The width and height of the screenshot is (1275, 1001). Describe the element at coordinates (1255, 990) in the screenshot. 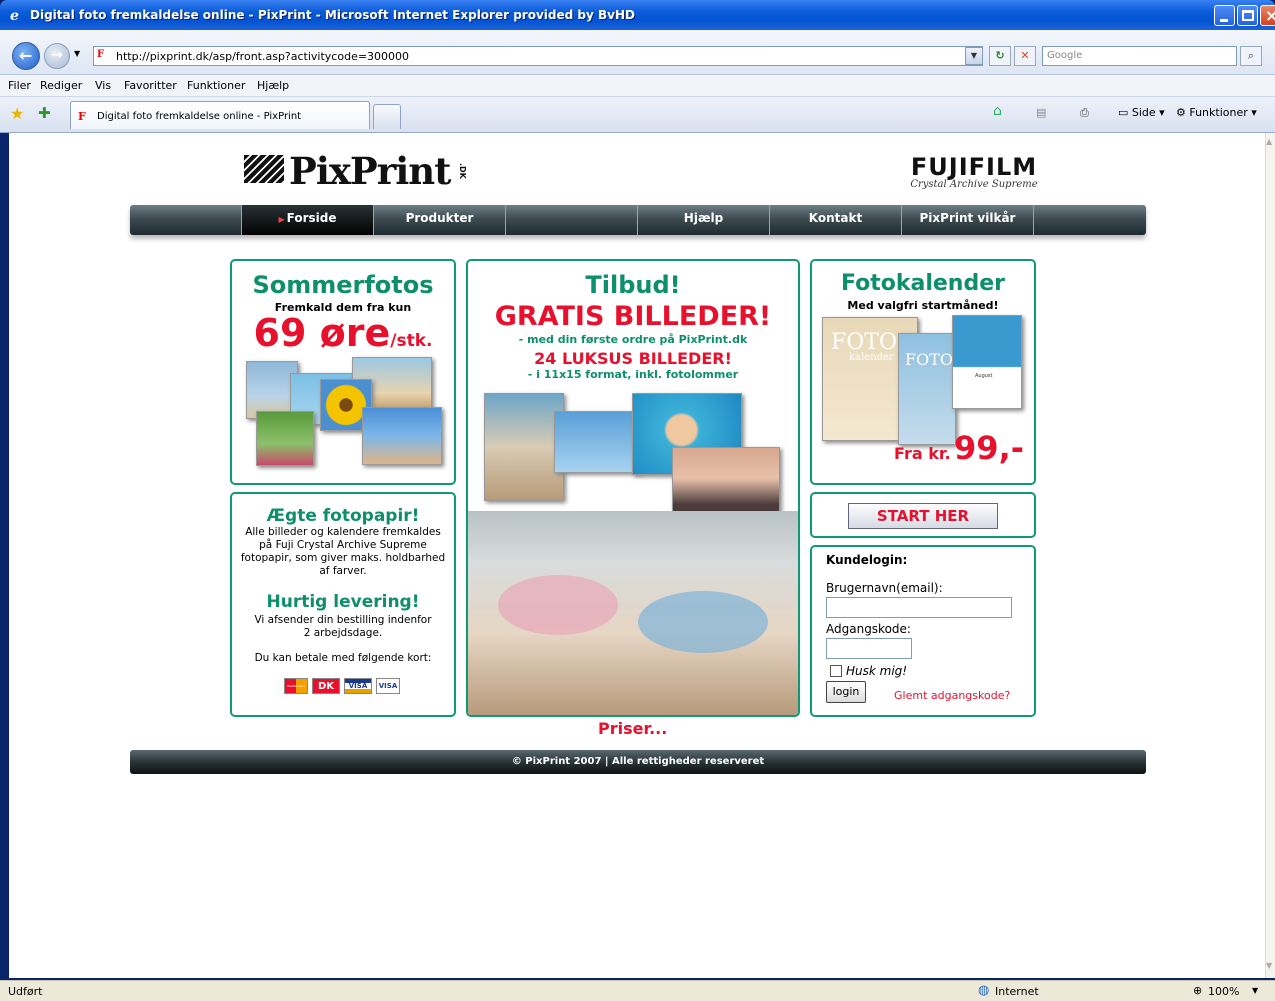

I see `zoom-dropdown-icon: ▼` at that location.